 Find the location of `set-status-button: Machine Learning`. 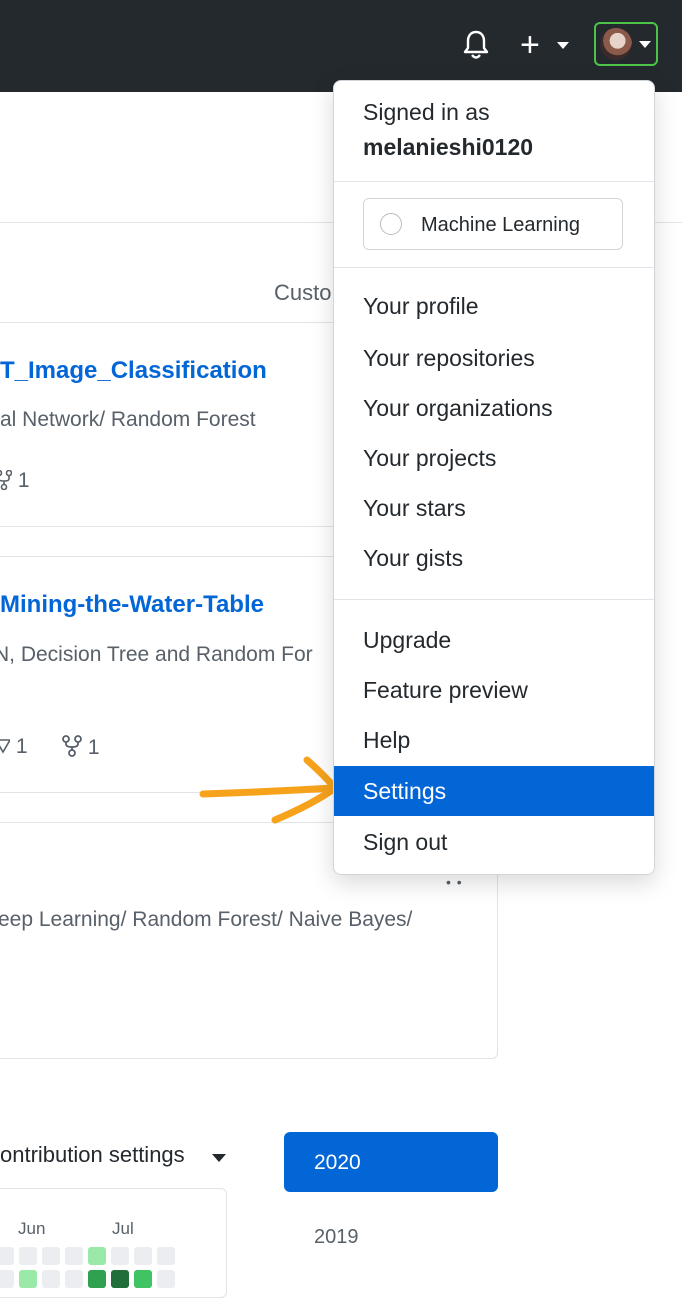

set-status-button: Machine Learning is located at coordinates (493, 224).